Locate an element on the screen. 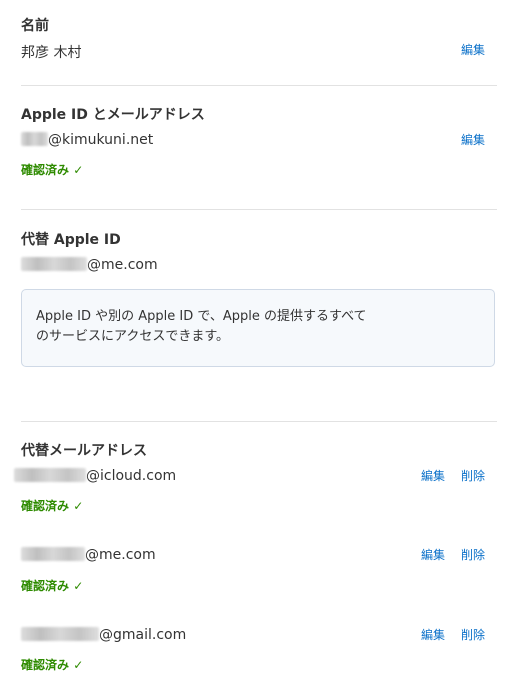  apple-id-heading: Apple ID とメールアドレス is located at coordinates (113, 115).